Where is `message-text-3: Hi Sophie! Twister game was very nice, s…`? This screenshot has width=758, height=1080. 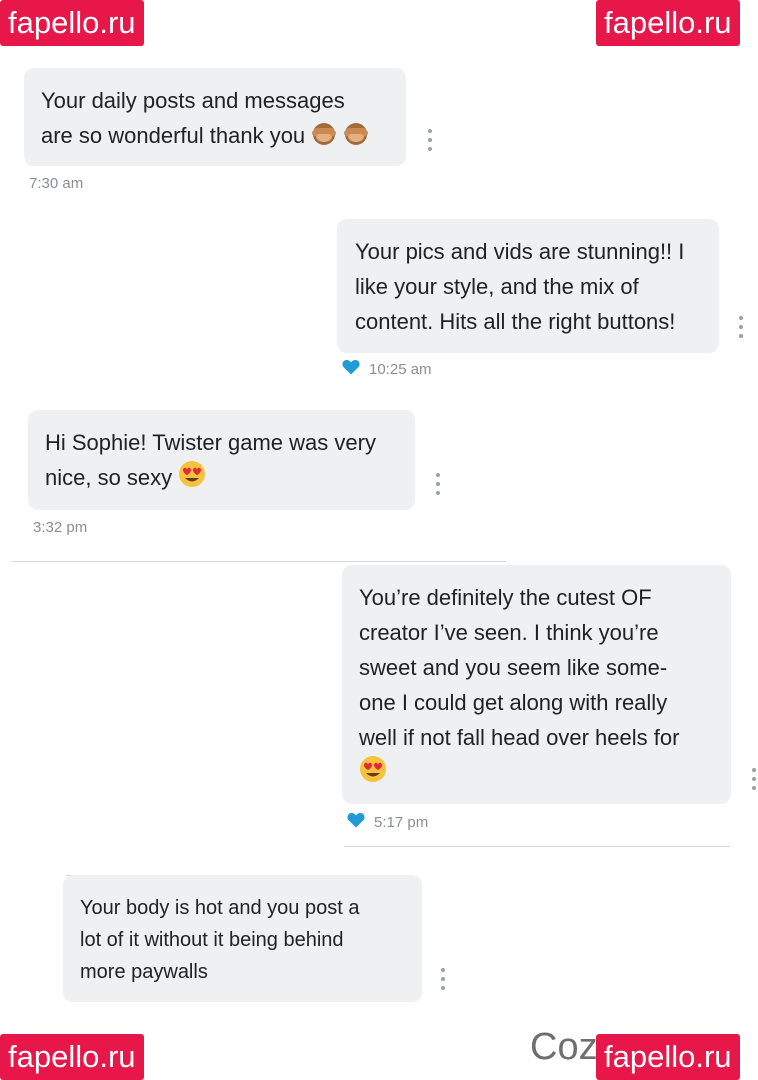
message-text-3: Hi Sophie! Twister game was very nice, s… is located at coordinates (210, 460).